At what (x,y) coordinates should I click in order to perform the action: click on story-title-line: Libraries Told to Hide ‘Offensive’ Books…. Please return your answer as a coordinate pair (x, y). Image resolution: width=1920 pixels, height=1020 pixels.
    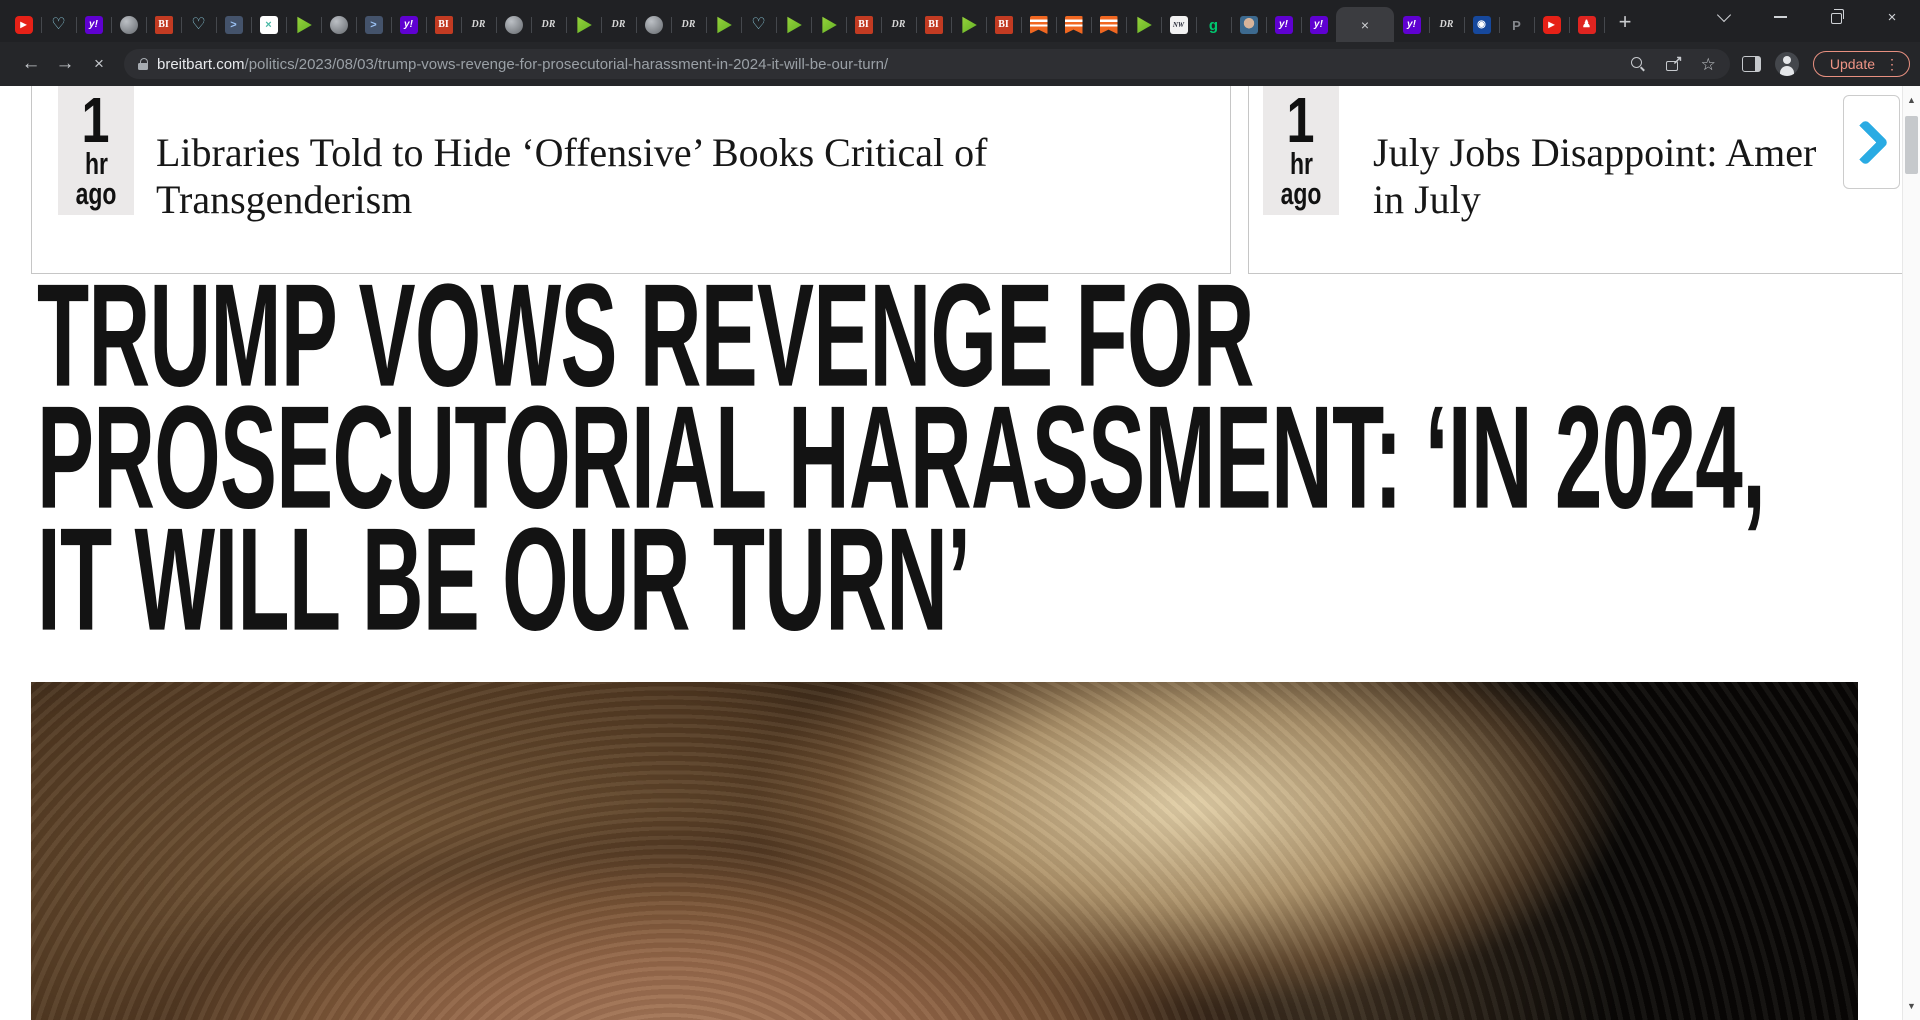
    Looking at the image, I should click on (572, 152).